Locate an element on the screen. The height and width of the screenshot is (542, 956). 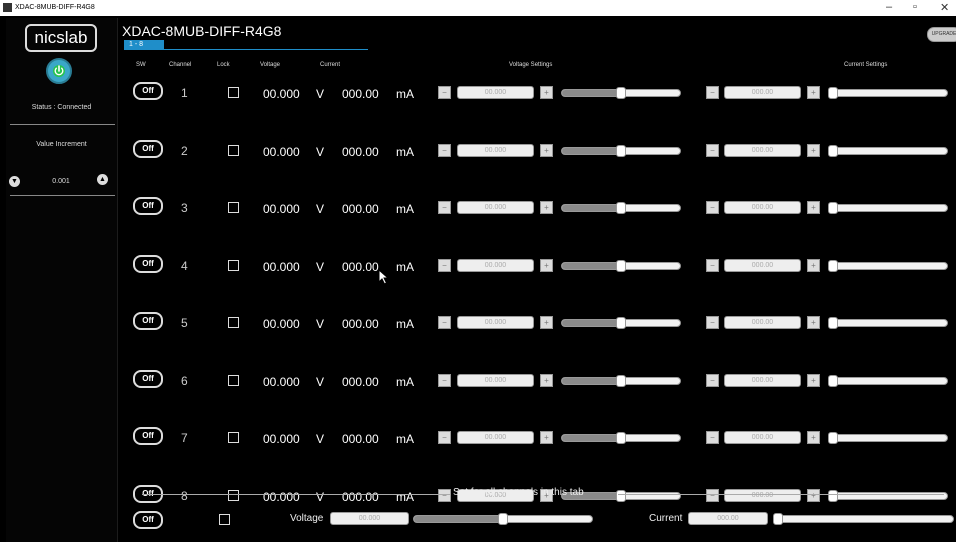
down-arrow-icon: ▼ is located at coordinates (14, 181).